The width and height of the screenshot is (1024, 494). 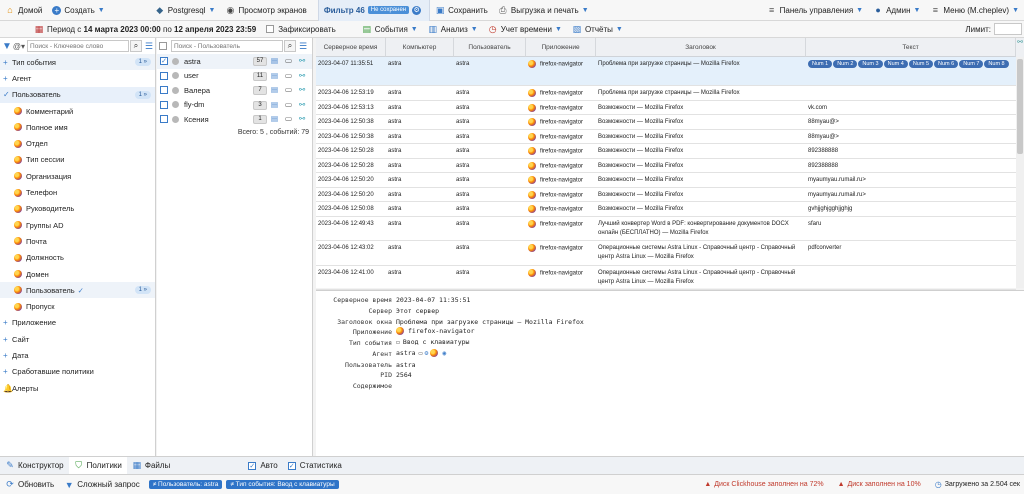 I want to click on auto-checkbox: ✓ Авто, so click(x=262, y=466).